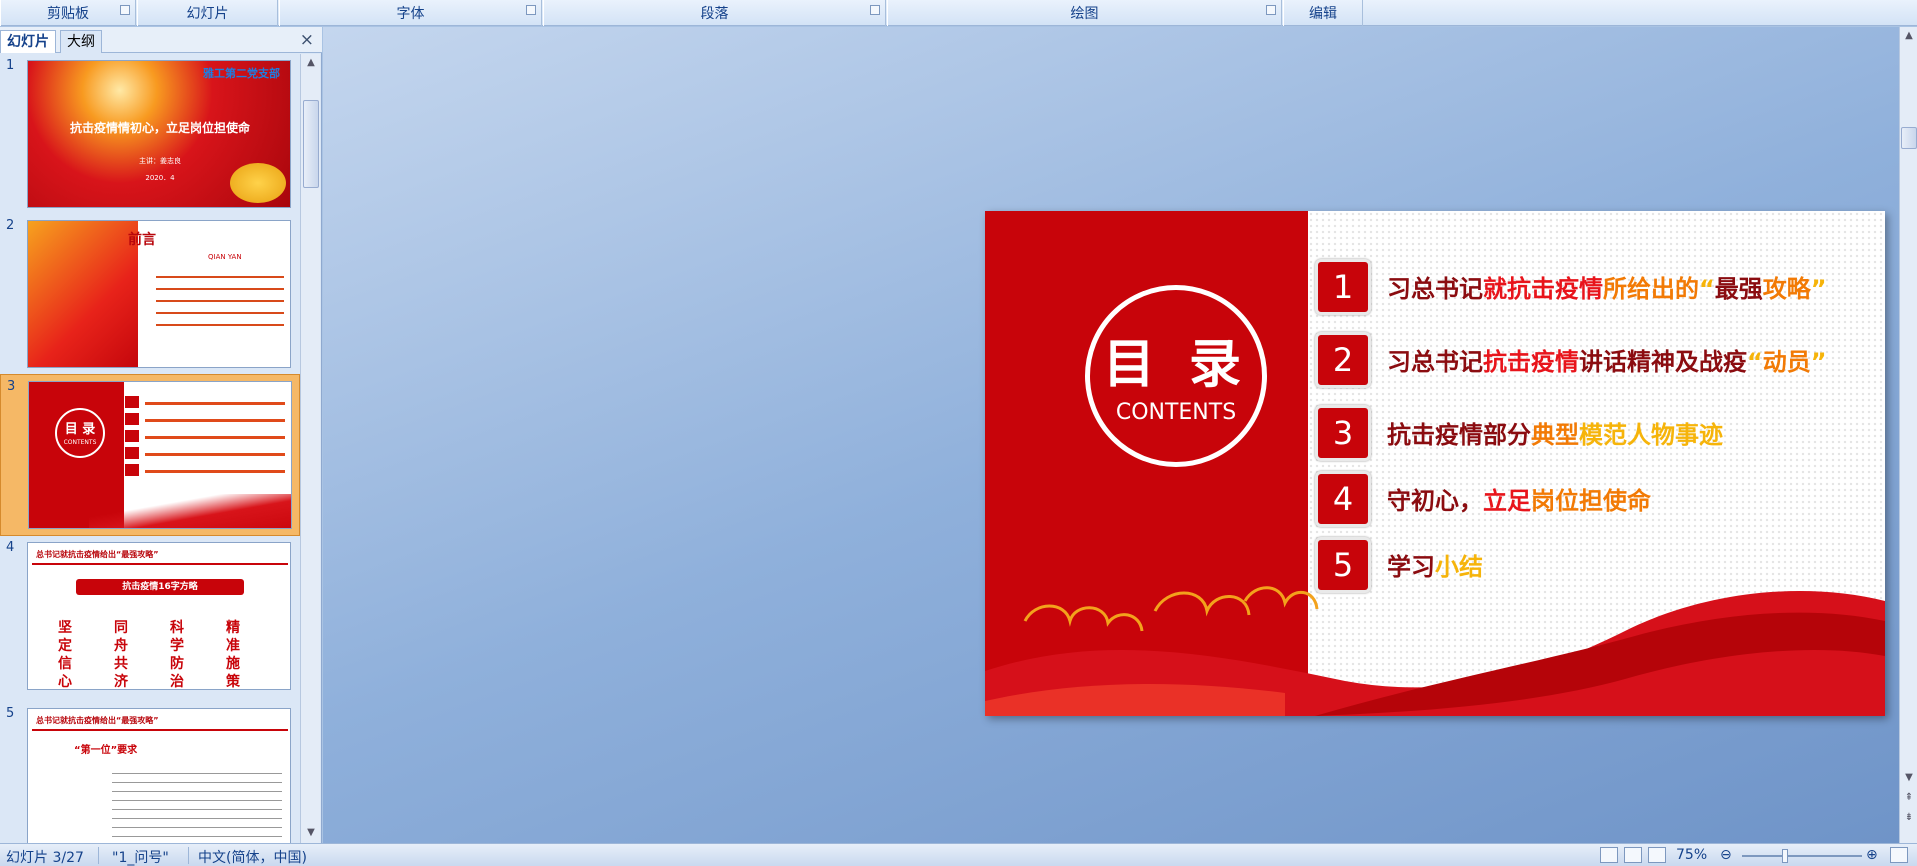  Describe the element at coordinates (252, 856) in the screenshot. I see `language-indicator: 中文(简体，中国)` at that location.